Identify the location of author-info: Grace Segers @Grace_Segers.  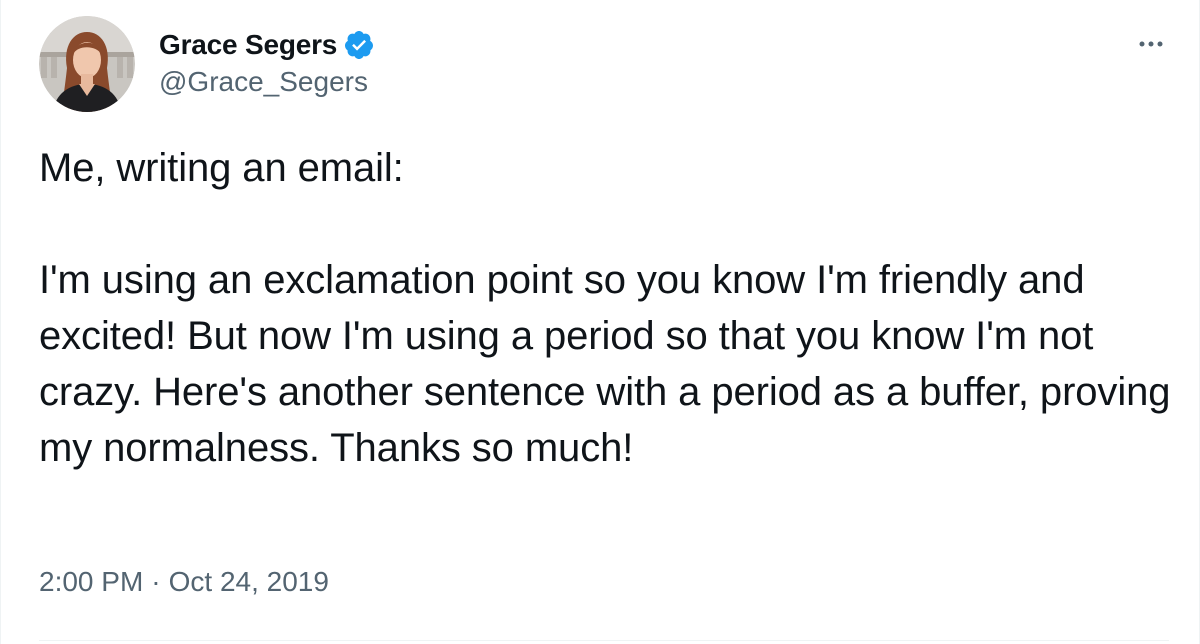
(267, 62).